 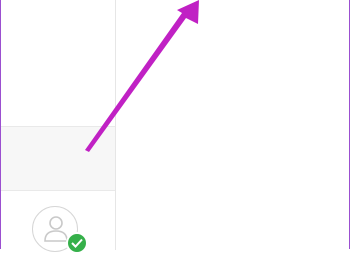 What do you see at coordinates (58, 158) in the screenshot?
I see `sidebar-selected-row` at bounding box center [58, 158].